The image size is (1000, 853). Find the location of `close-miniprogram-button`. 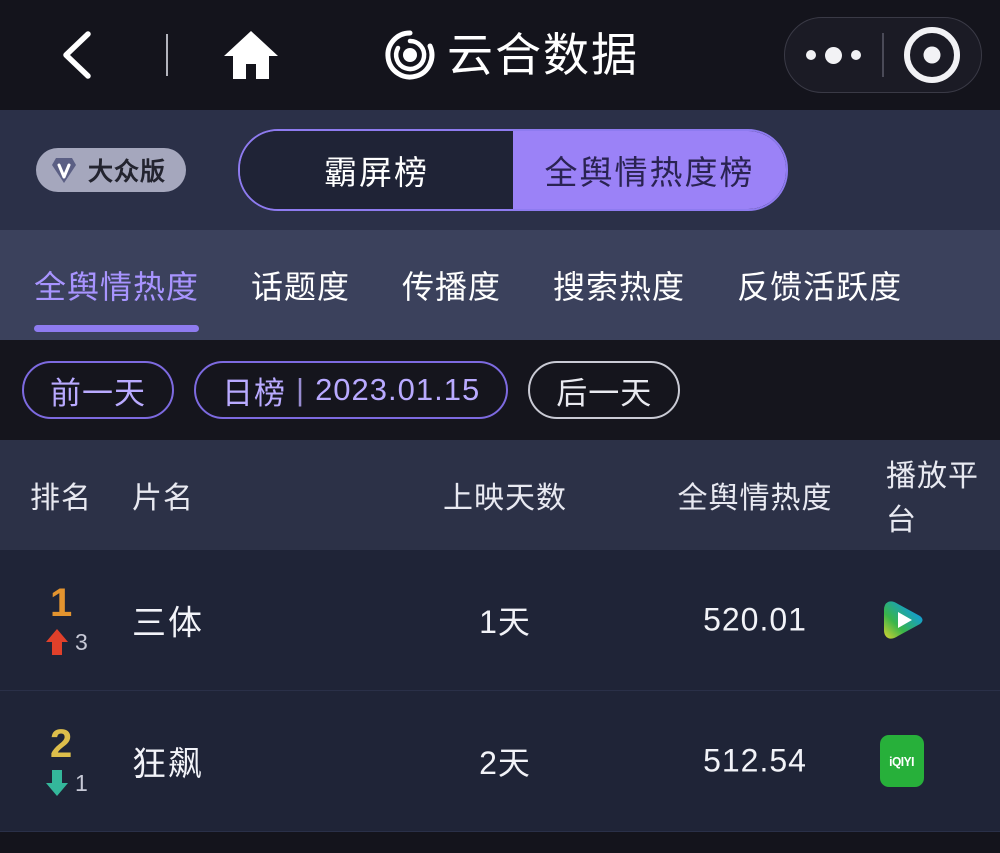

close-miniprogram-button is located at coordinates (932, 55).